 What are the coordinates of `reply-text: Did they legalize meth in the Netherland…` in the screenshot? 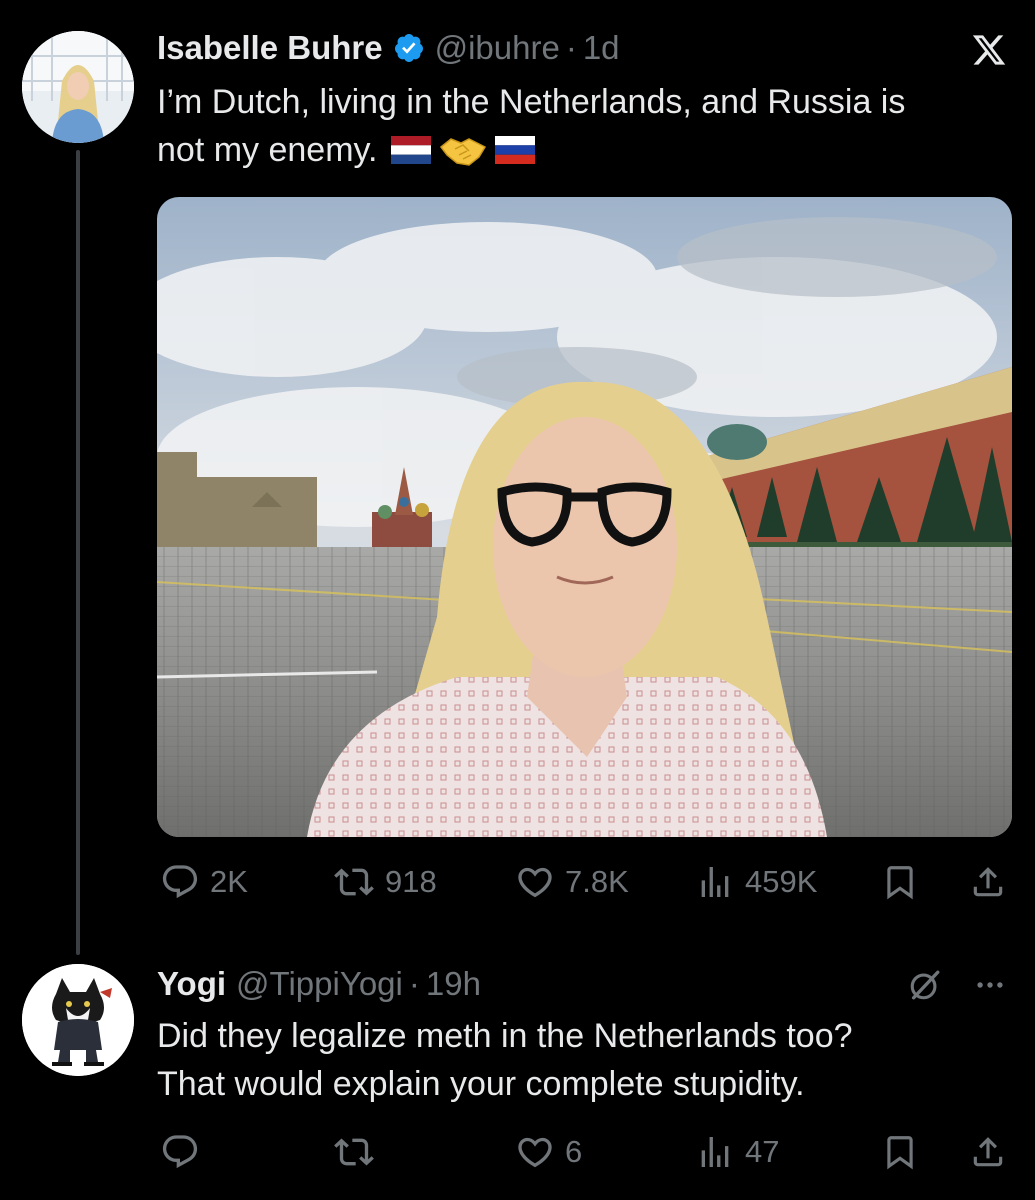 It's located at (587, 1060).